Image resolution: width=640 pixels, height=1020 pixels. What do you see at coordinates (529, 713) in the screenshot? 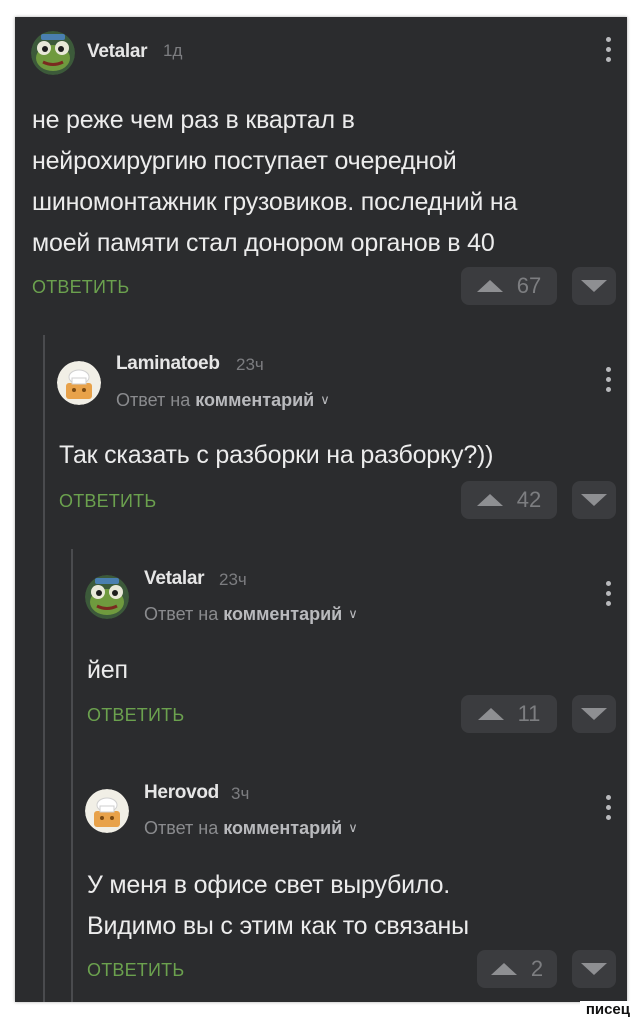
I see `rating-count: 11` at bounding box center [529, 713].